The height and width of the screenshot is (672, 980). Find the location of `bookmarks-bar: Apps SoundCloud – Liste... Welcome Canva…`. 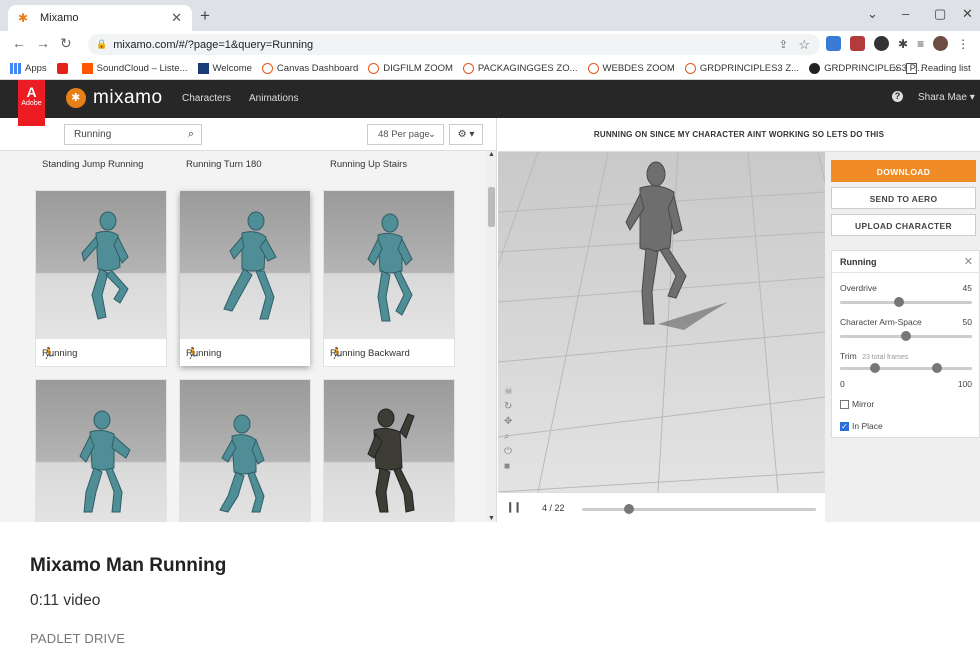

bookmarks-bar: Apps SoundCloud – Liste... Welcome Canva… is located at coordinates (490, 69).